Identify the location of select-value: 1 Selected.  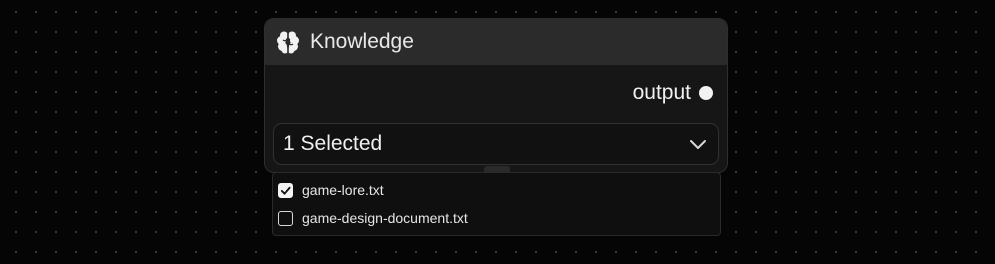
(333, 143).